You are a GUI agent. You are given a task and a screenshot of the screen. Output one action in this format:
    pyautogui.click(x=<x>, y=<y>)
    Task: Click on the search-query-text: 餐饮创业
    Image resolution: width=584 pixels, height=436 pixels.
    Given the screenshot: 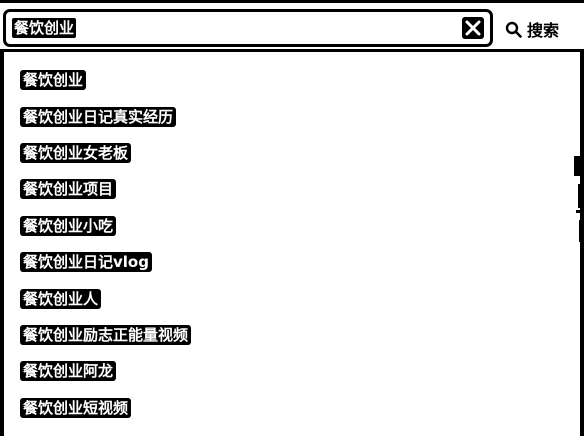 What is the action you would take?
    pyautogui.click(x=44, y=28)
    